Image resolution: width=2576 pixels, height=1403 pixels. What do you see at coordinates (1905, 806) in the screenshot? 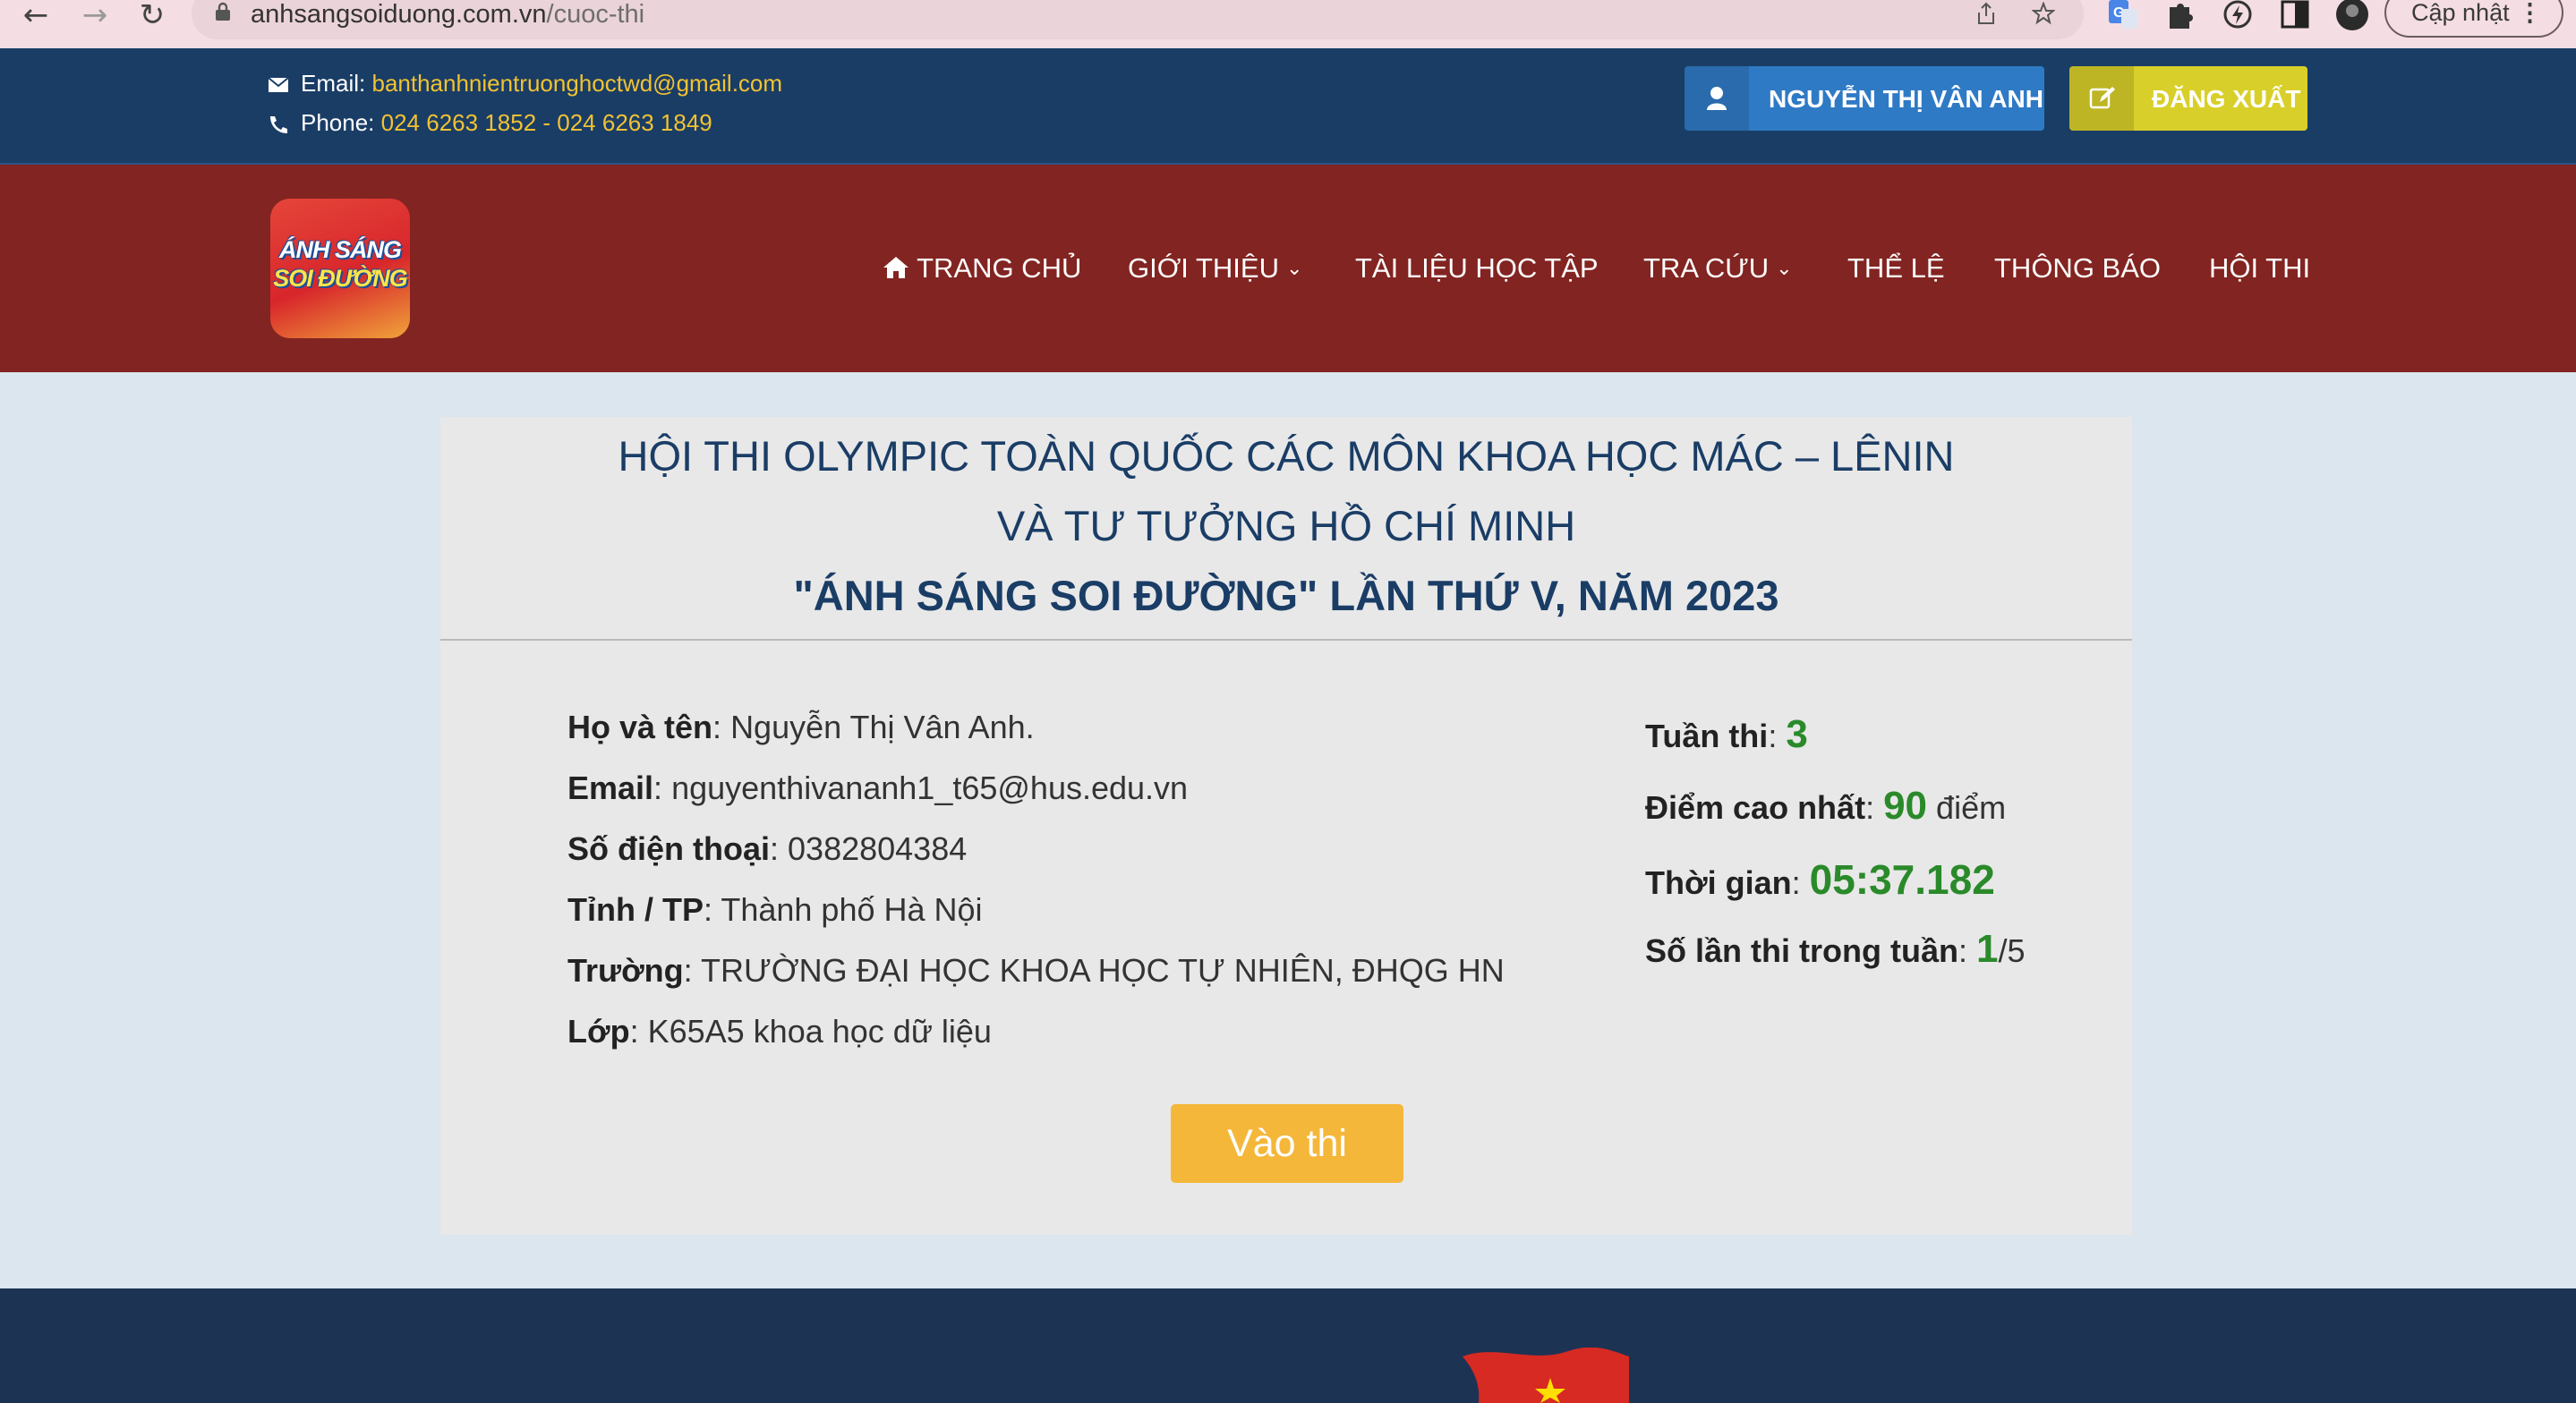
I see `best-score-value: 90` at bounding box center [1905, 806].